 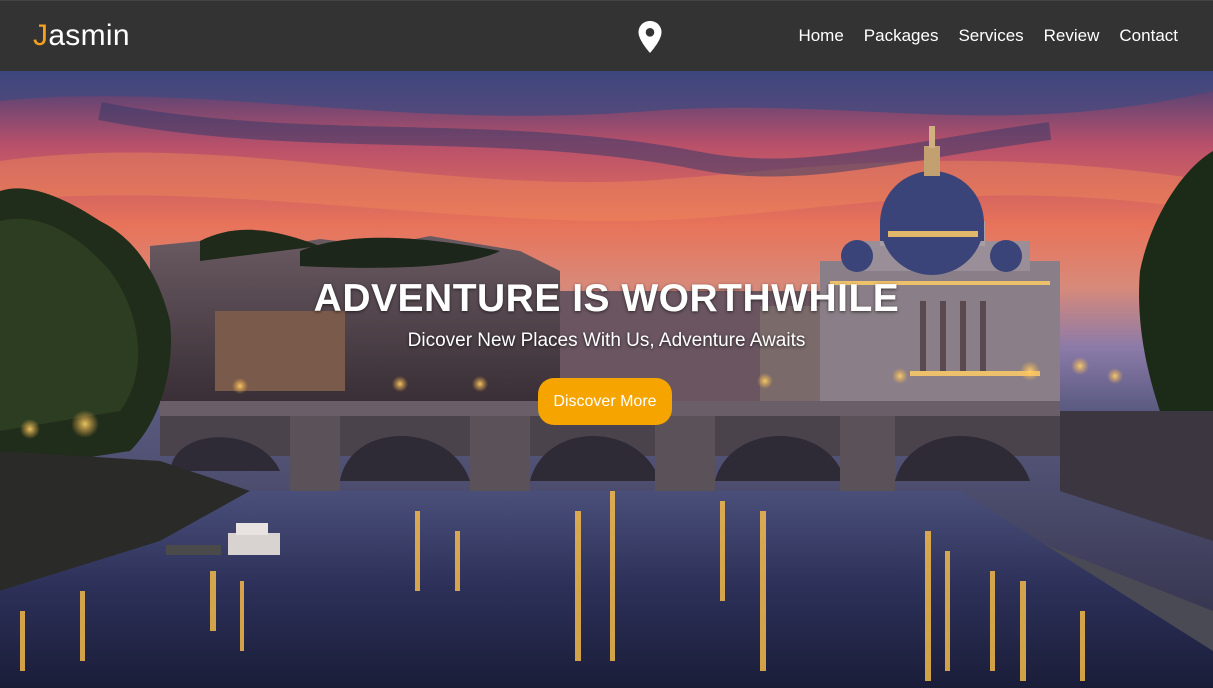 I want to click on nav-services: Services, so click(x=990, y=36).